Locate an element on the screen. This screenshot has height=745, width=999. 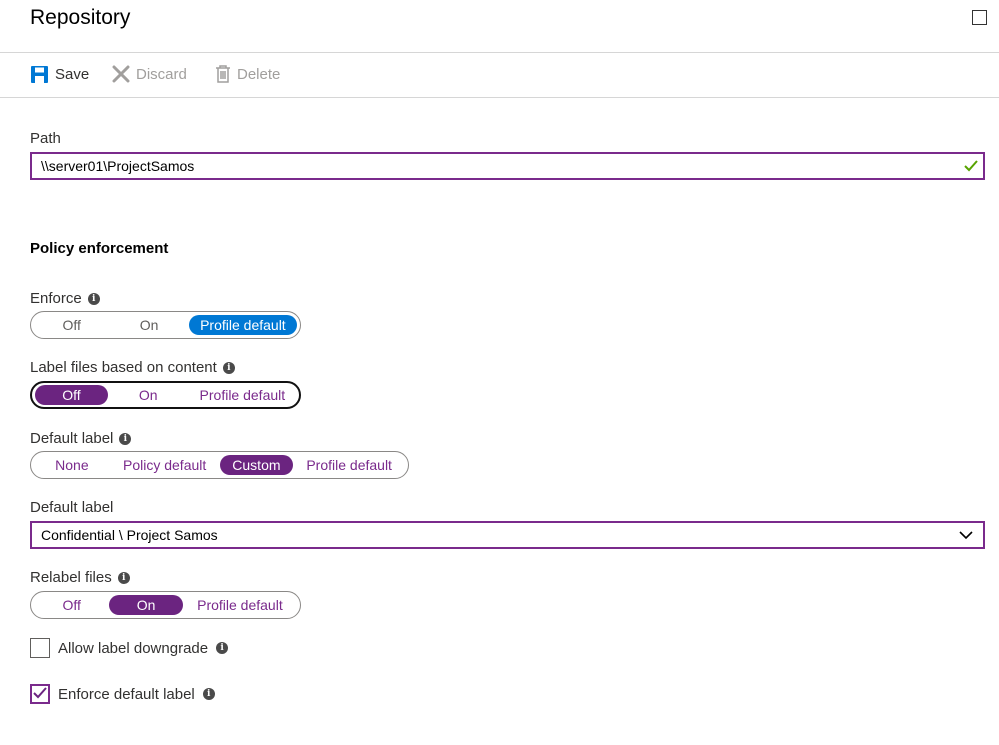
save-label: Save is located at coordinates (72, 74).